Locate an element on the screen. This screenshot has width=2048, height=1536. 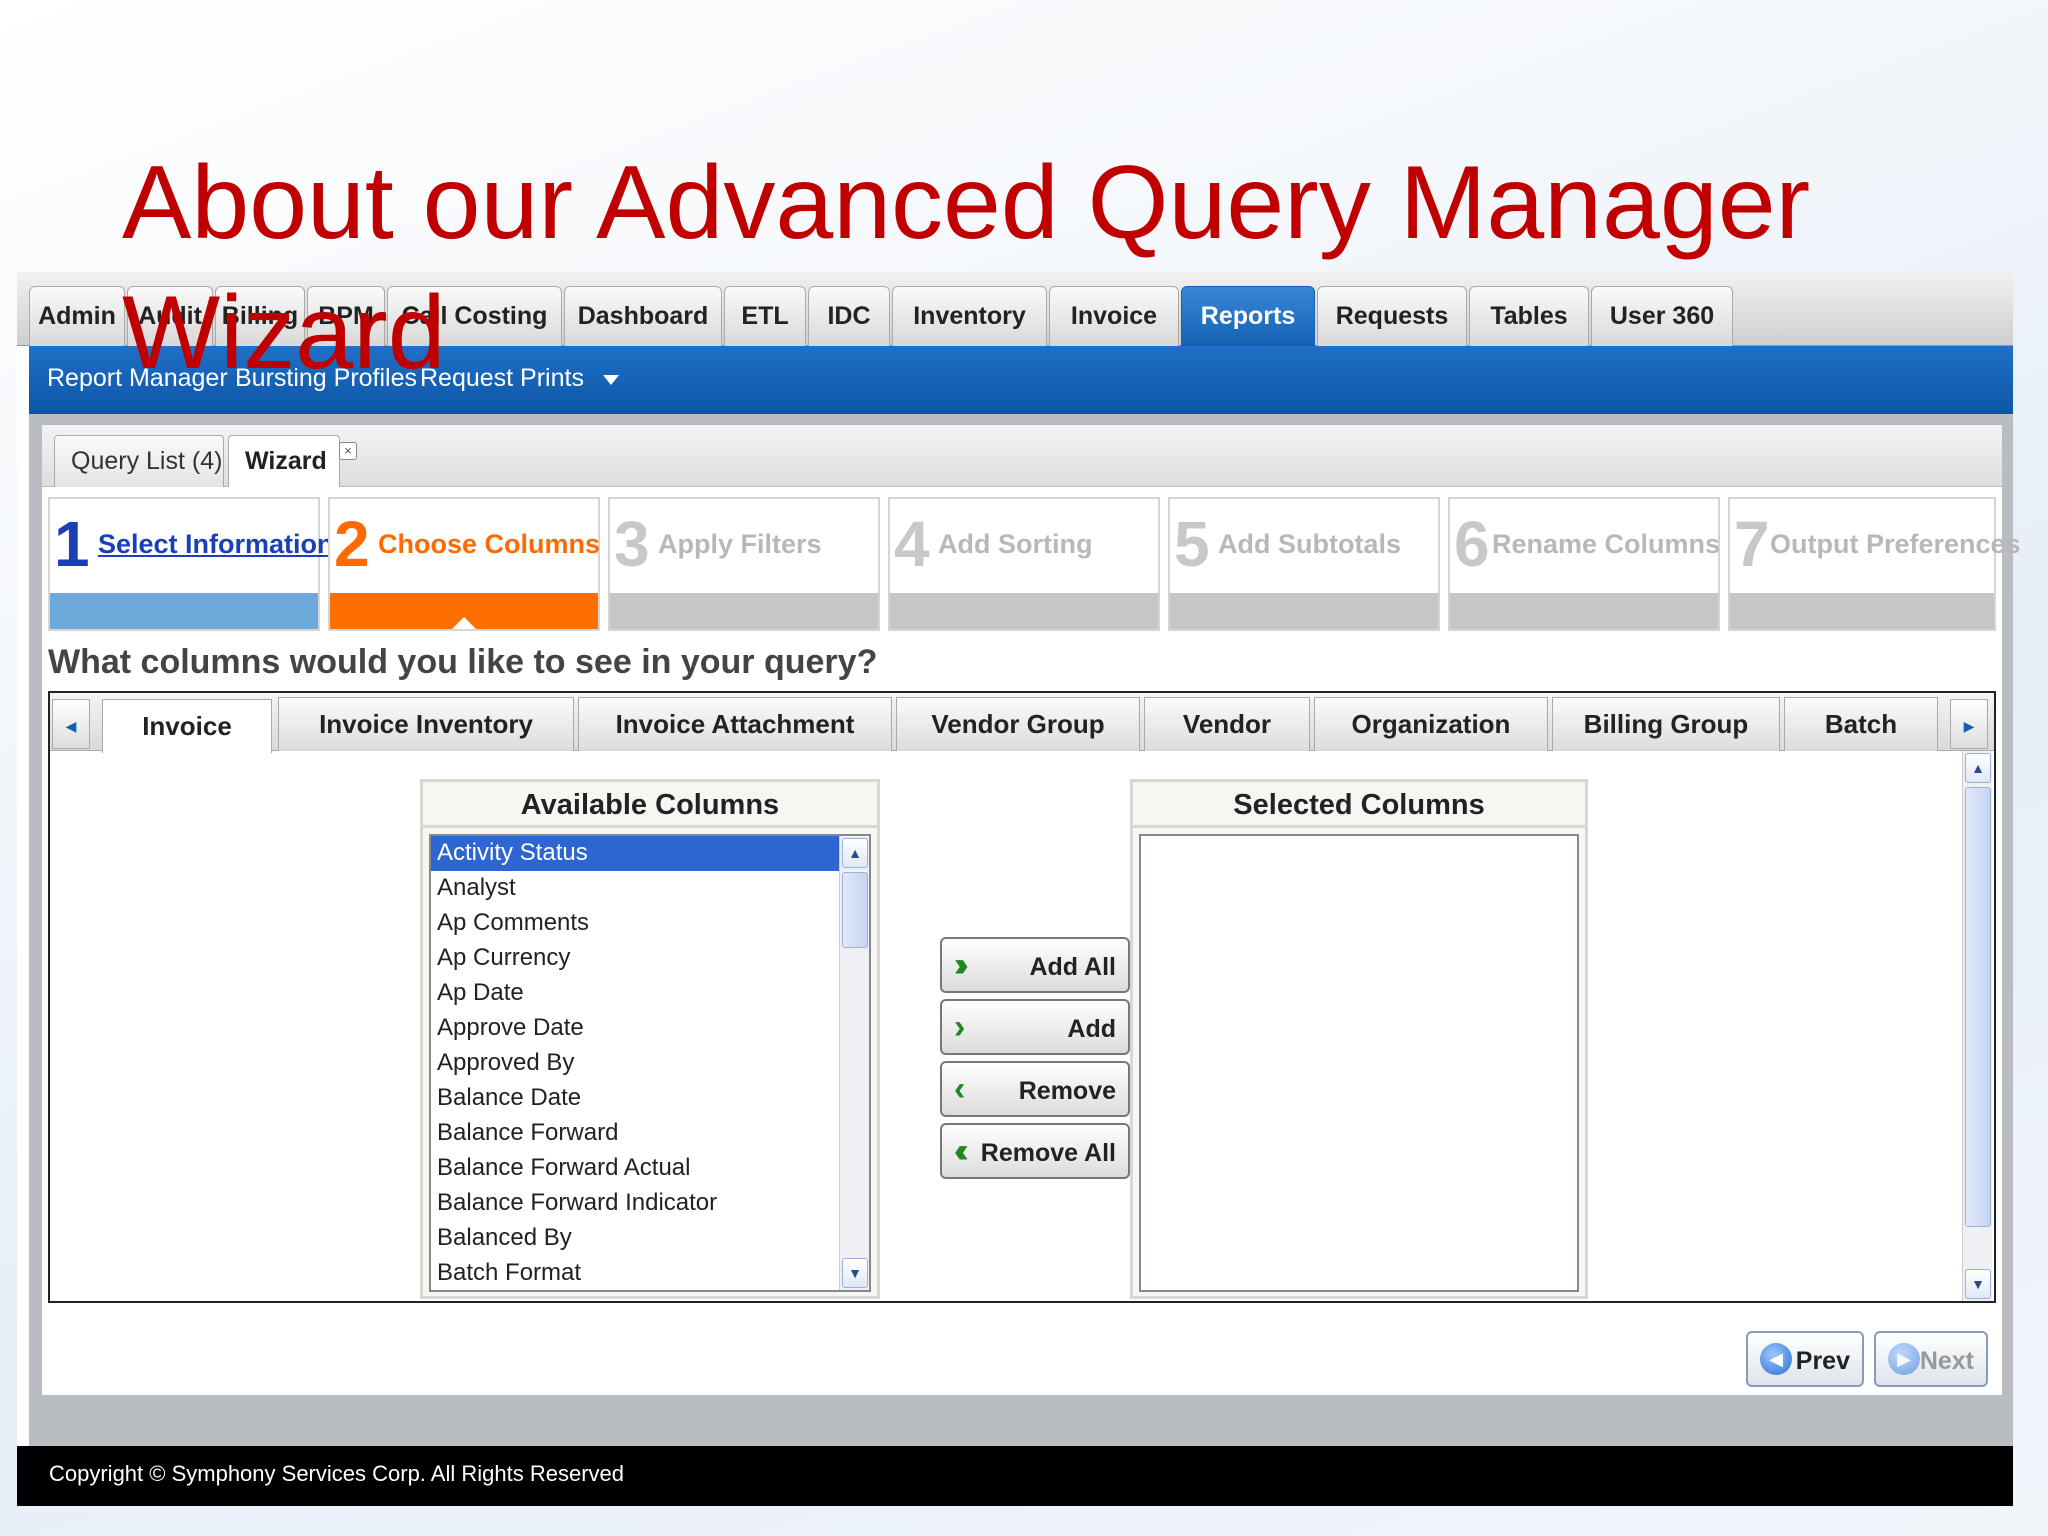
selected-columns-panel: Selected Columns is located at coordinates (1359, 1039).